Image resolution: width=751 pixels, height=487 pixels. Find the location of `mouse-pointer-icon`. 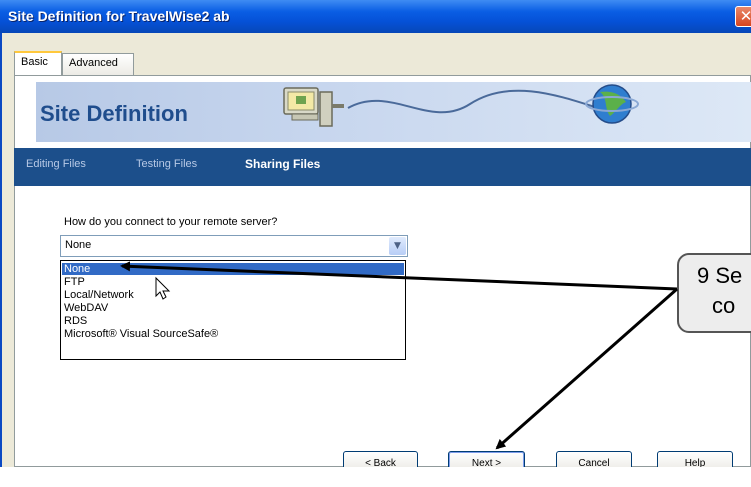

mouse-pointer-icon is located at coordinates (163, 288).